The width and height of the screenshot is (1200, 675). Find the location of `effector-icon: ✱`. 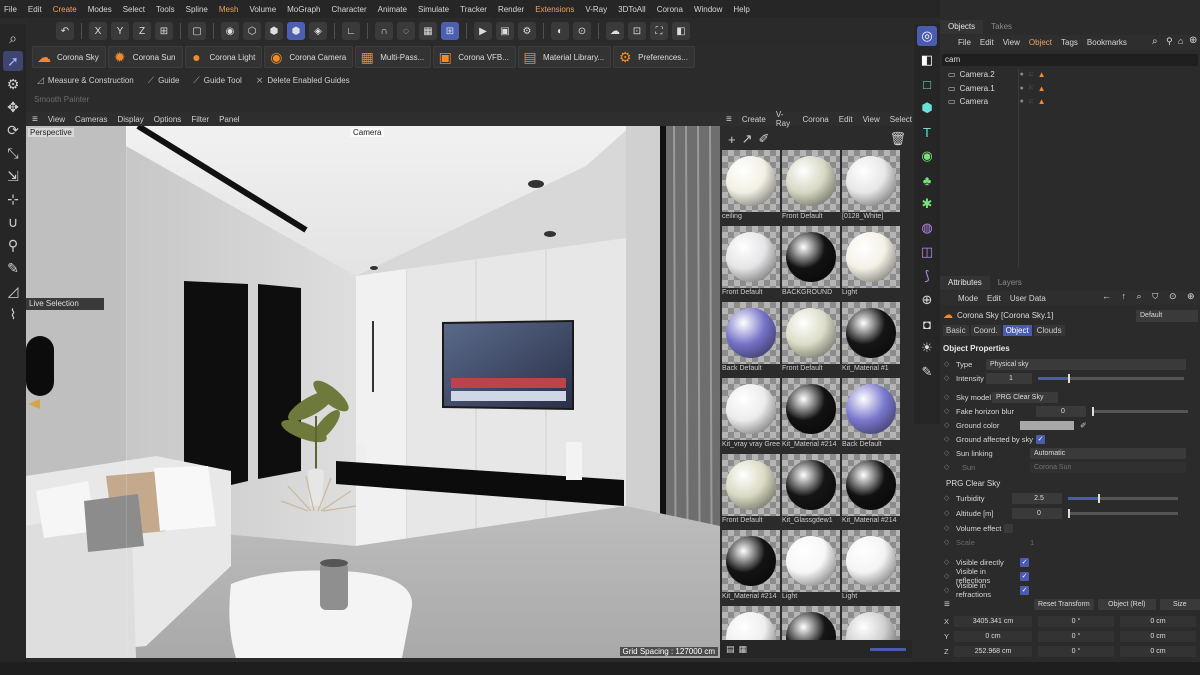

effector-icon: ✱ is located at coordinates (927, 204).